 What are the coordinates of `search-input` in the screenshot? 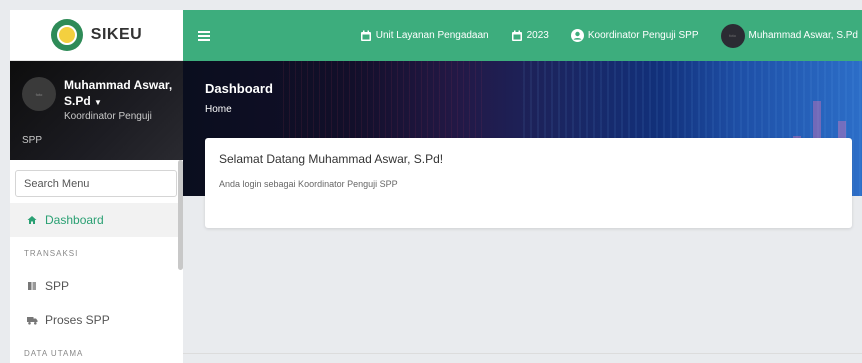 It's located at (100, 183).